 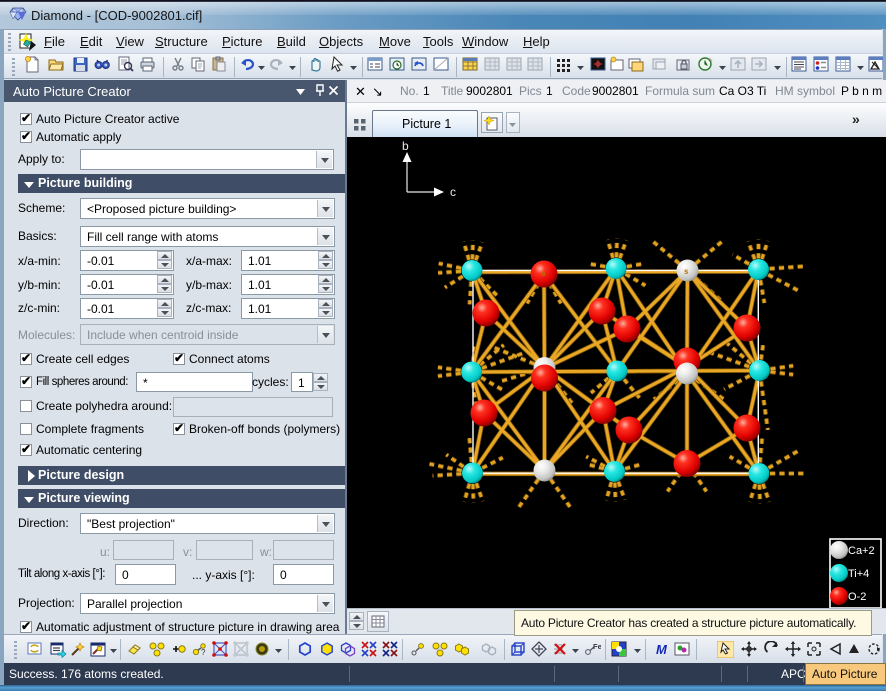 What do you see at coordinates (861, 551) in the screenshot?
I see `svg-text: Ca+2` at bounding box center [861, 551].